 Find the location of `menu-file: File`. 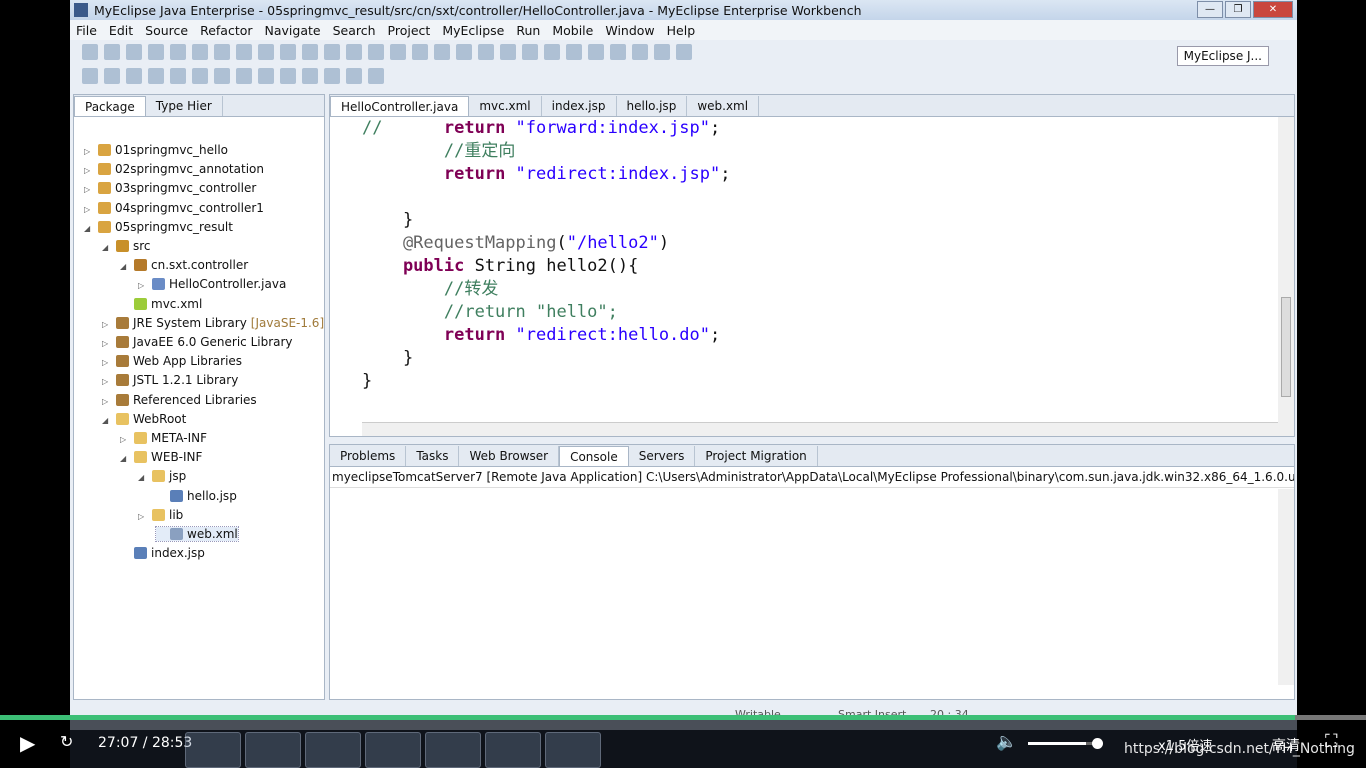

menu-file: File is located at coordinates (86, 30).